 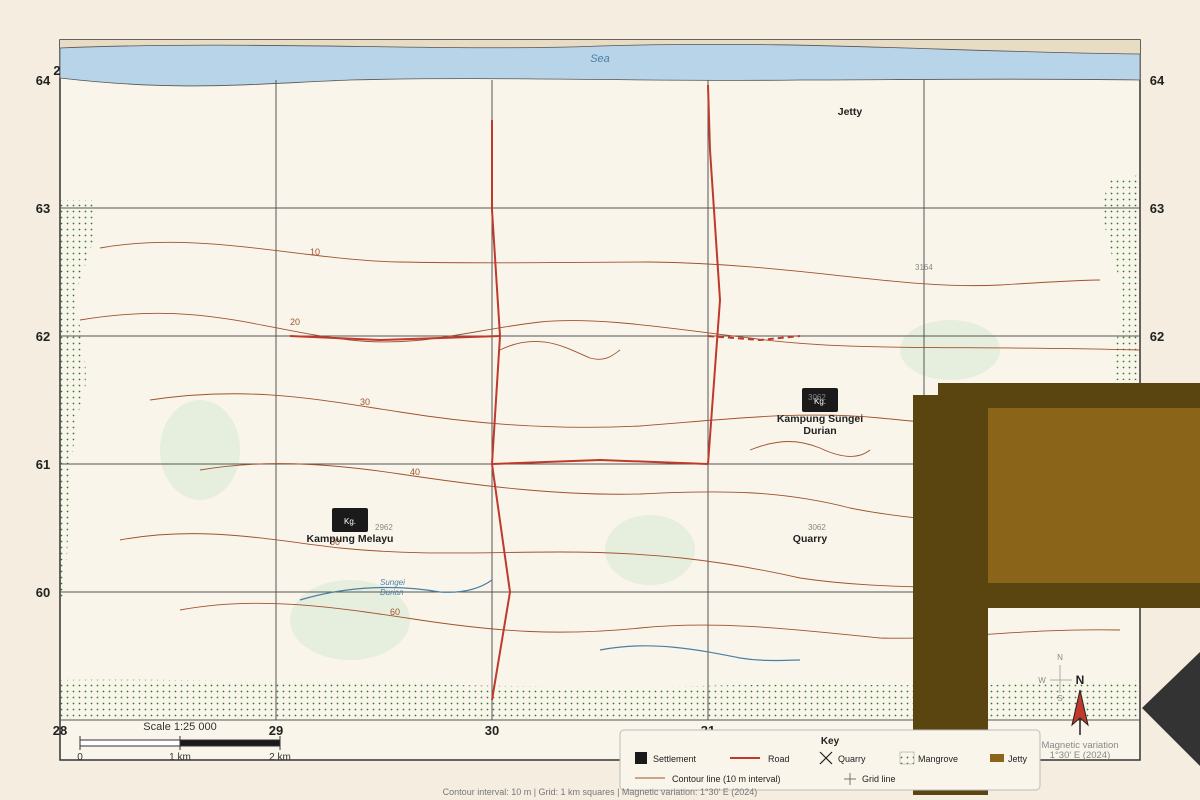 I want to click on kampung-sungei-durian-label: Kampung Sungei, so click(x=820, y=419).